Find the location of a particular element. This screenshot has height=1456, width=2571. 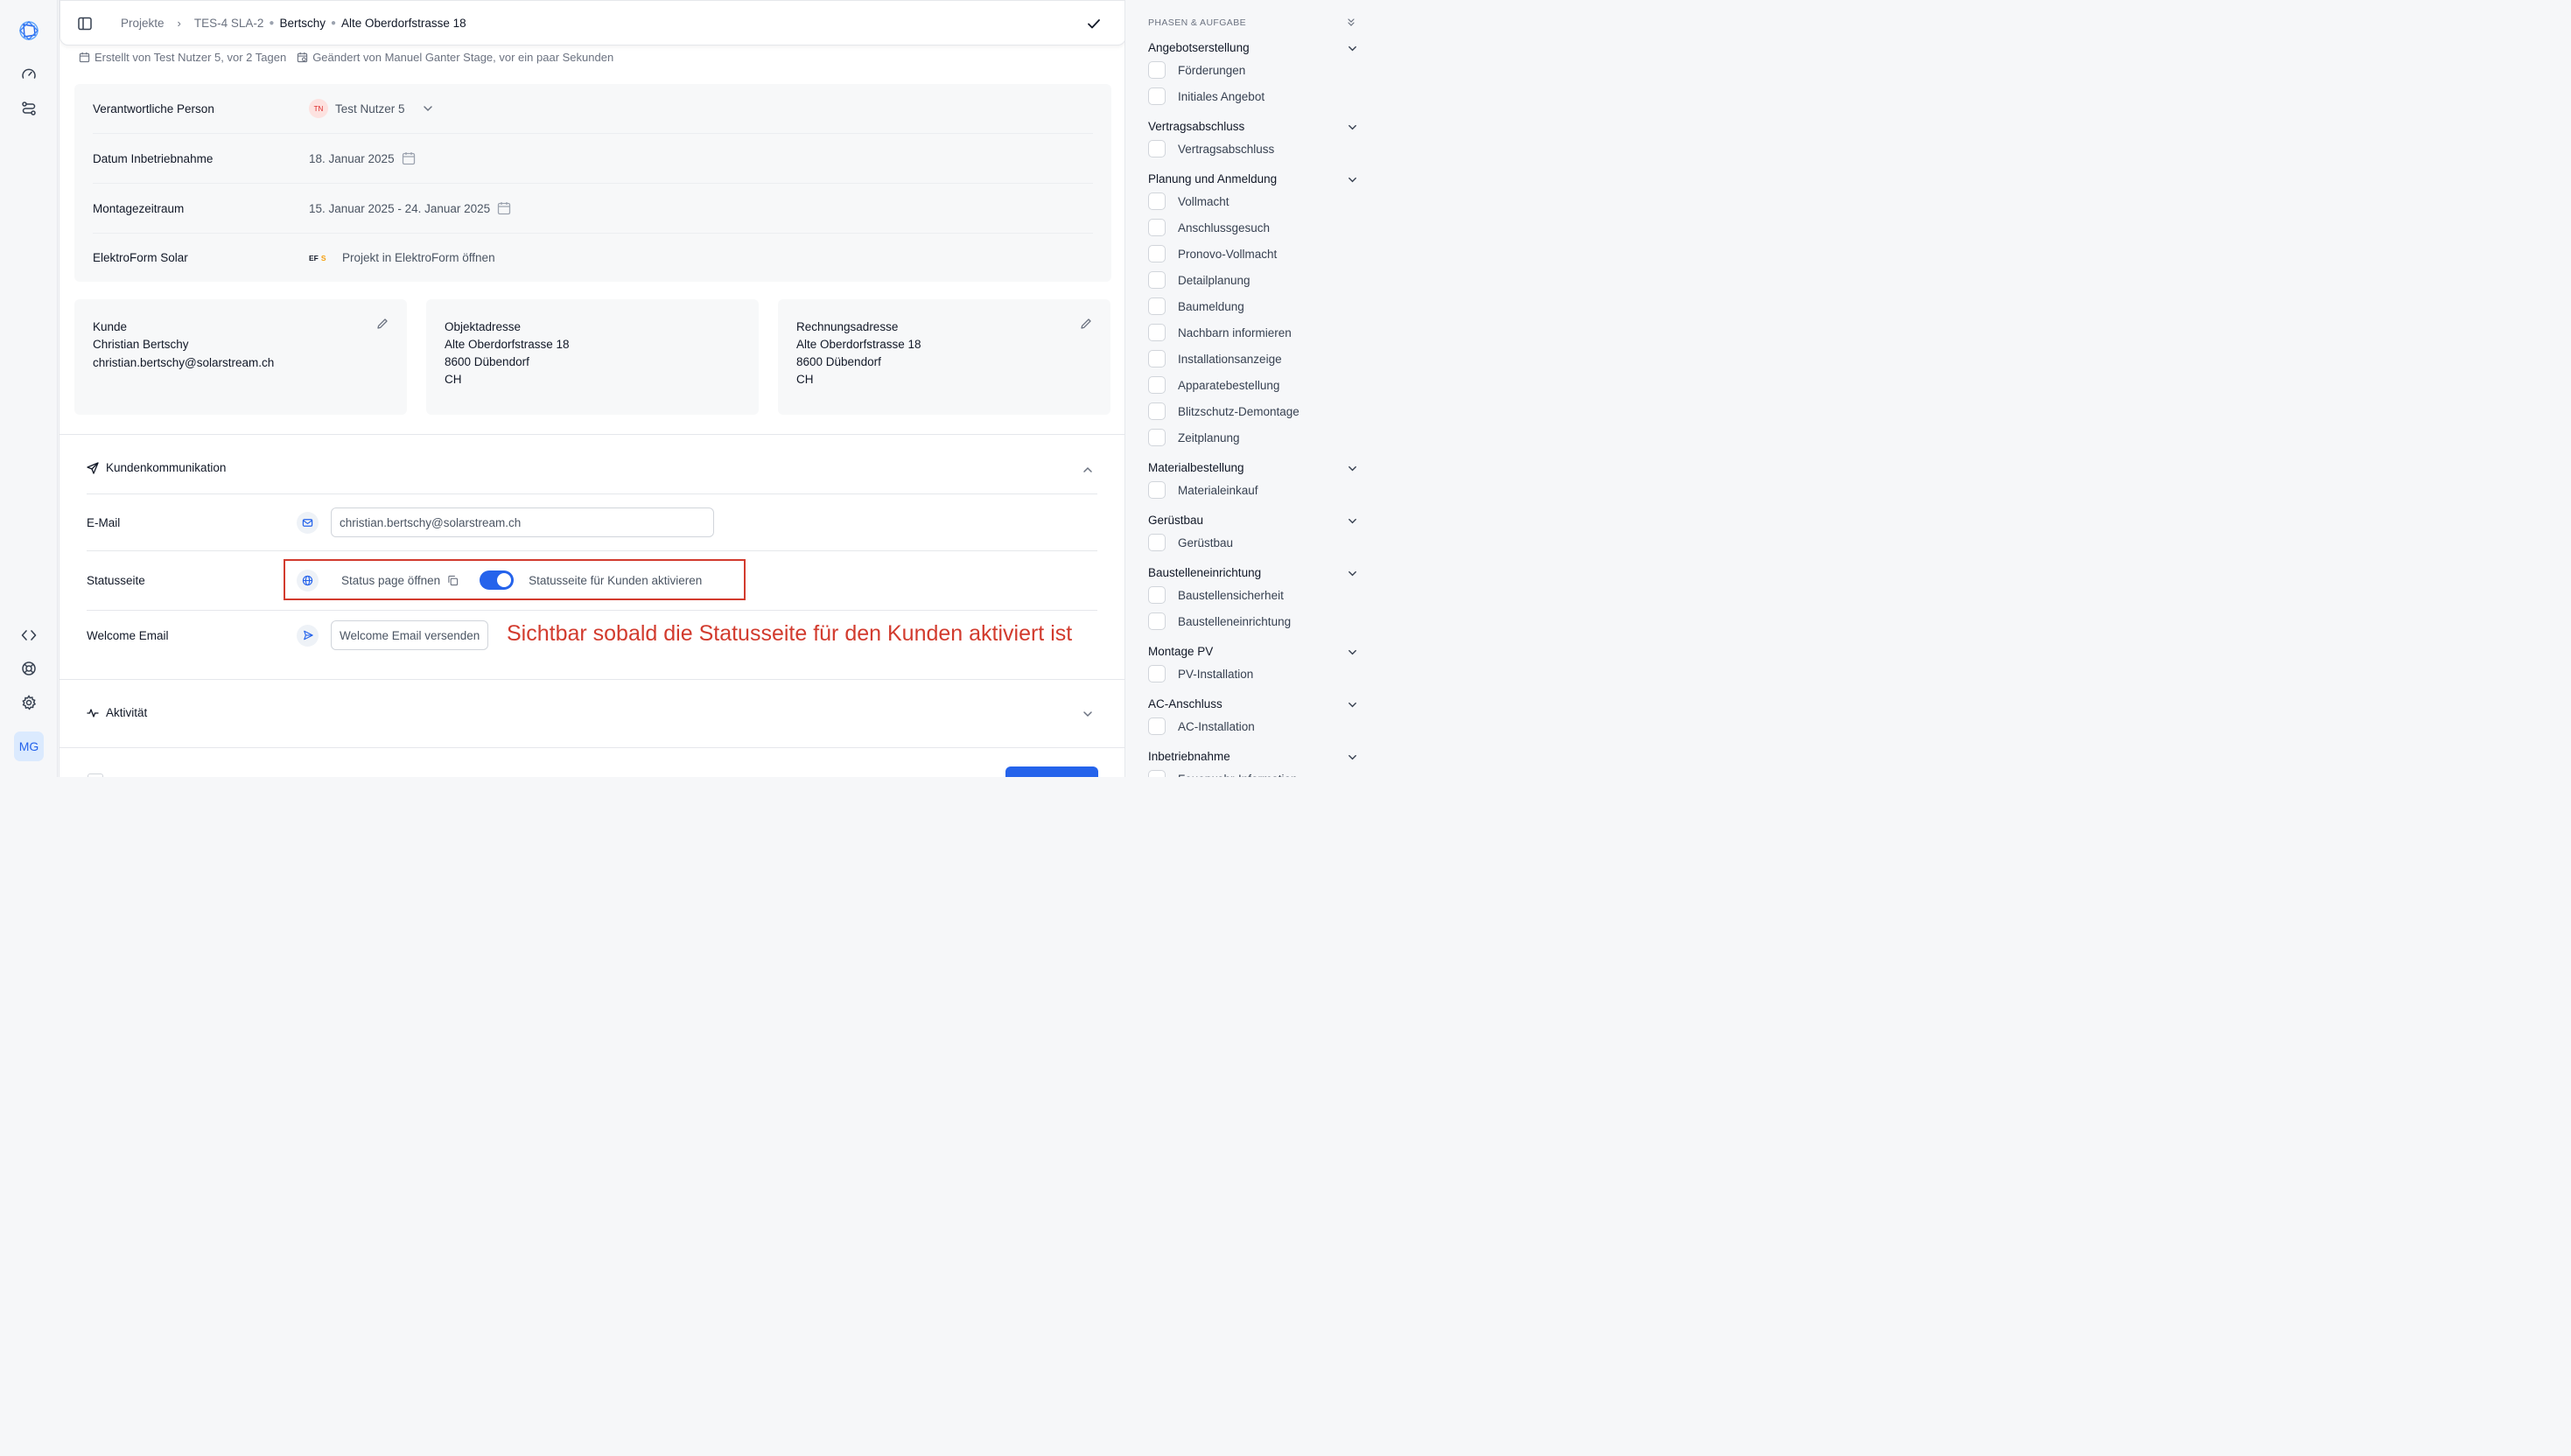

highlight-box is located at coordinates (515, 579).